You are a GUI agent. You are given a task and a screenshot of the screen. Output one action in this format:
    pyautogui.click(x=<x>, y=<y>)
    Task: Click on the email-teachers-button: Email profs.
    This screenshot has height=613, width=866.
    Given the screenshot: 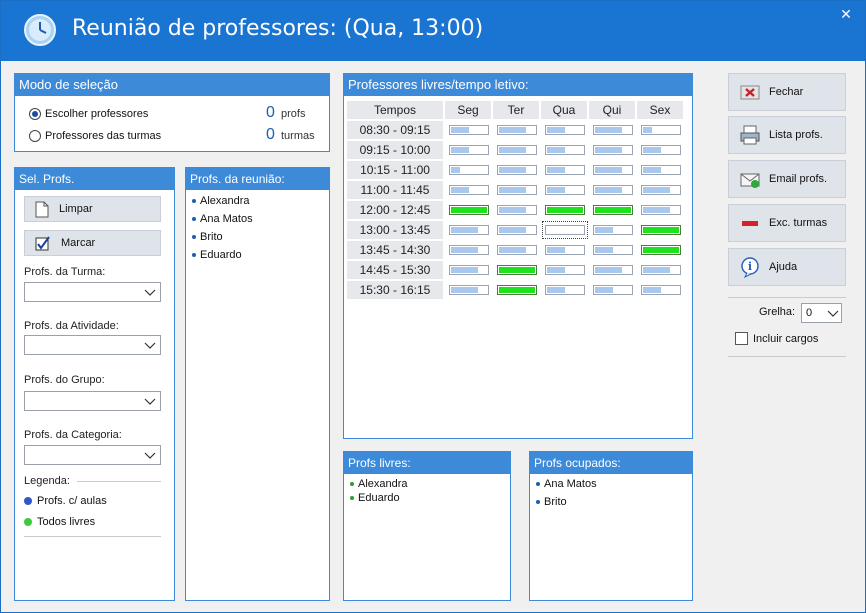 What is the action you would take?
    pyautogui.click(x=787, y=179)
    